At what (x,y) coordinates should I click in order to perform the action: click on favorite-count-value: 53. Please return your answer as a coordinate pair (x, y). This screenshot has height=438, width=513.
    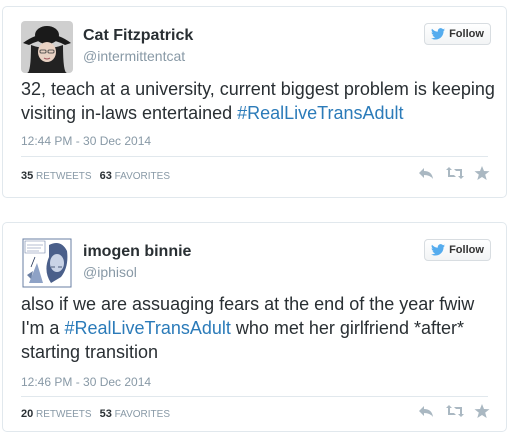
    Looking at the image, I should click on (105, 414).